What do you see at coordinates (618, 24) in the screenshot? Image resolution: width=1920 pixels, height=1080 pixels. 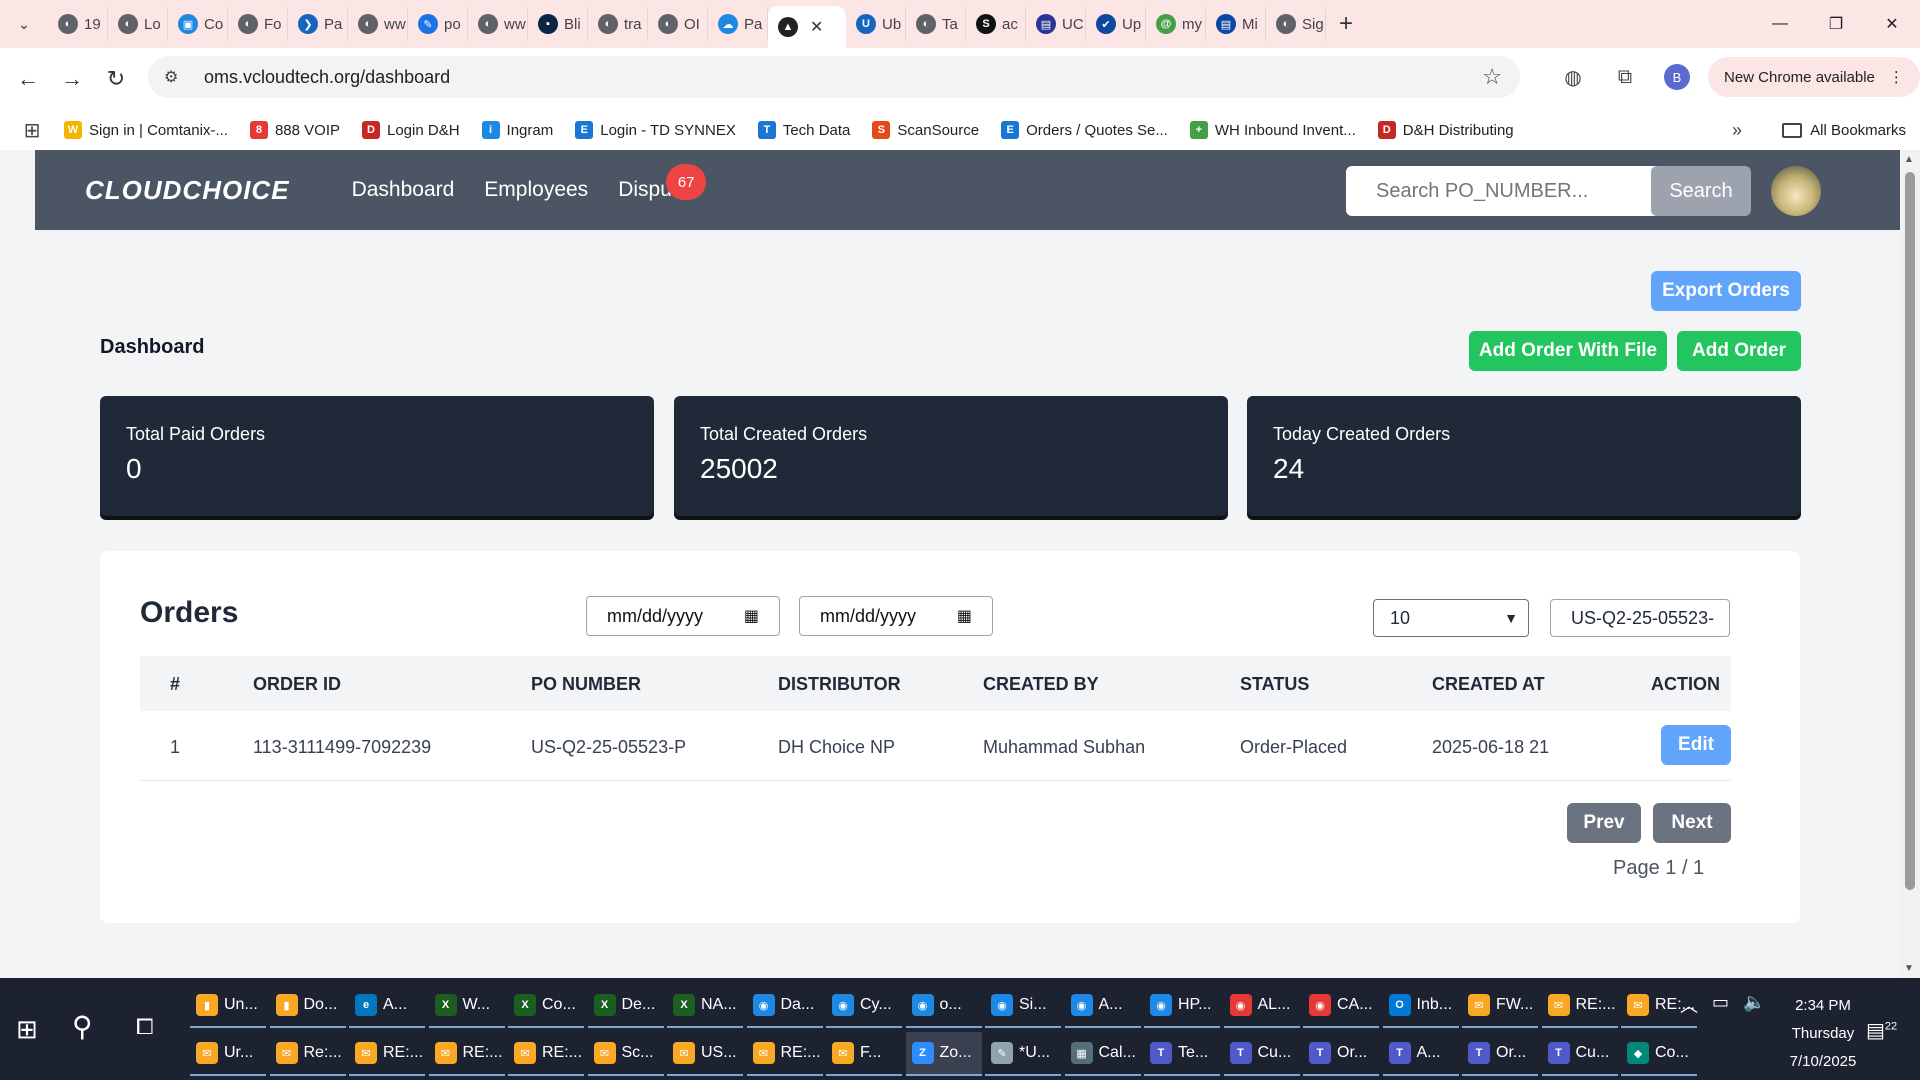 I see `browser-tab: ◐ tra` at bounding box center [618, 24].